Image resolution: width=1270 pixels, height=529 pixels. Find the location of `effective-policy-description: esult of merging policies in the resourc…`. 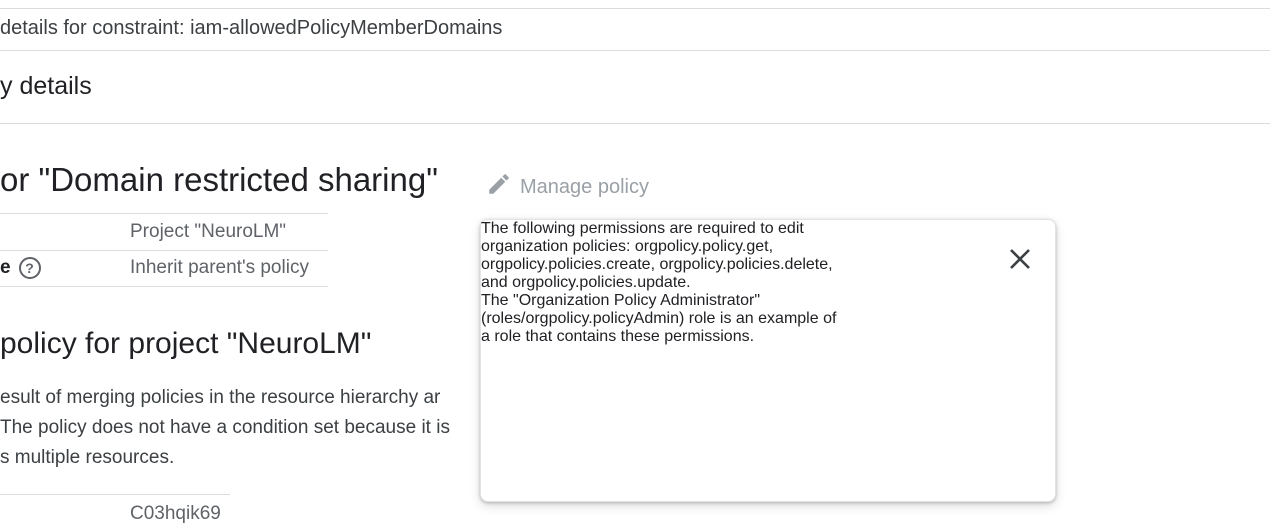

effective-policy-description: esult of merging policies in the resourc… is located at coordinates (245, 428).